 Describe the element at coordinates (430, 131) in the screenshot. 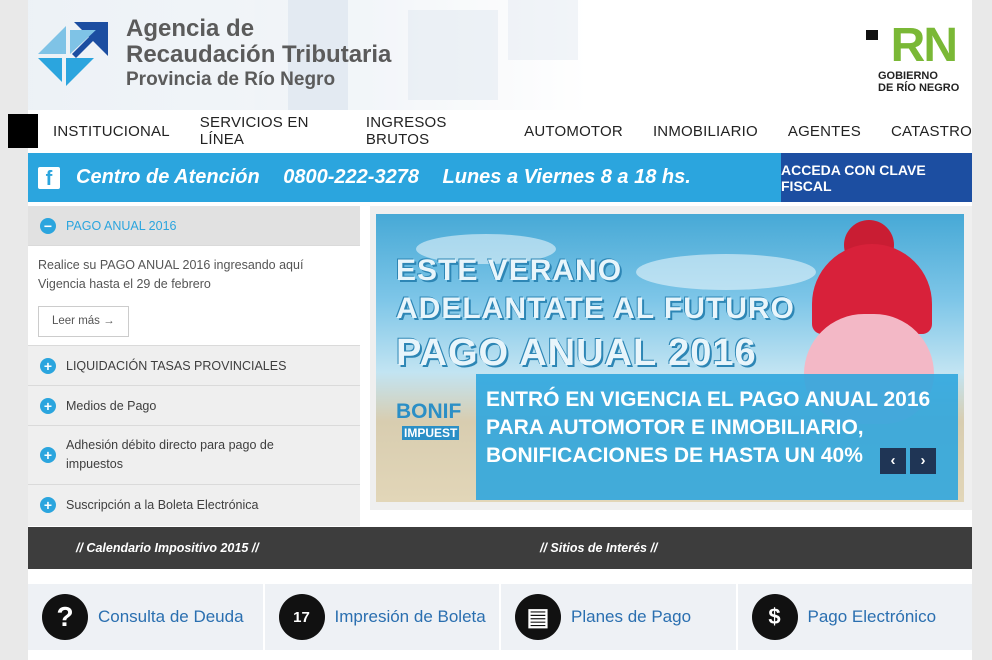

I see `nav-item-ingresos-brutos: INGRESOS BRUTOS` at that location.